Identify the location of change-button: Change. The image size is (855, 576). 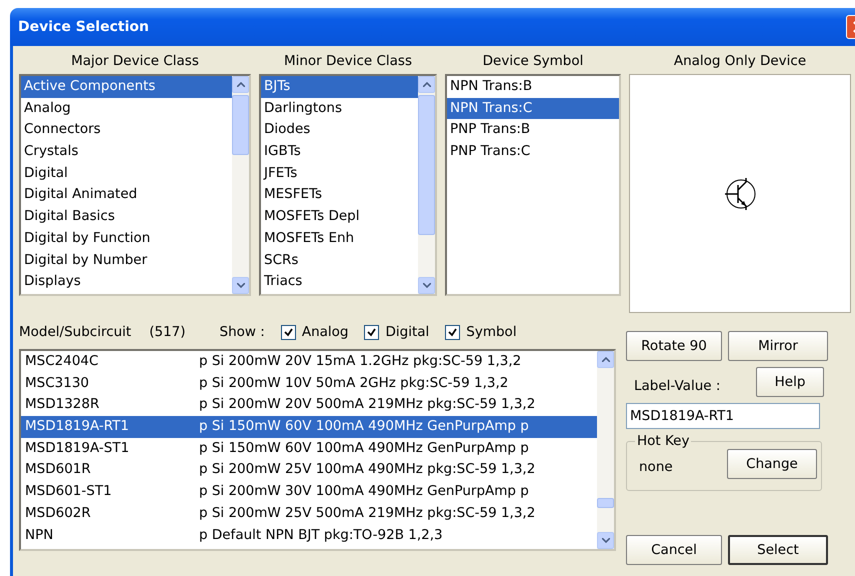
(772, 464).